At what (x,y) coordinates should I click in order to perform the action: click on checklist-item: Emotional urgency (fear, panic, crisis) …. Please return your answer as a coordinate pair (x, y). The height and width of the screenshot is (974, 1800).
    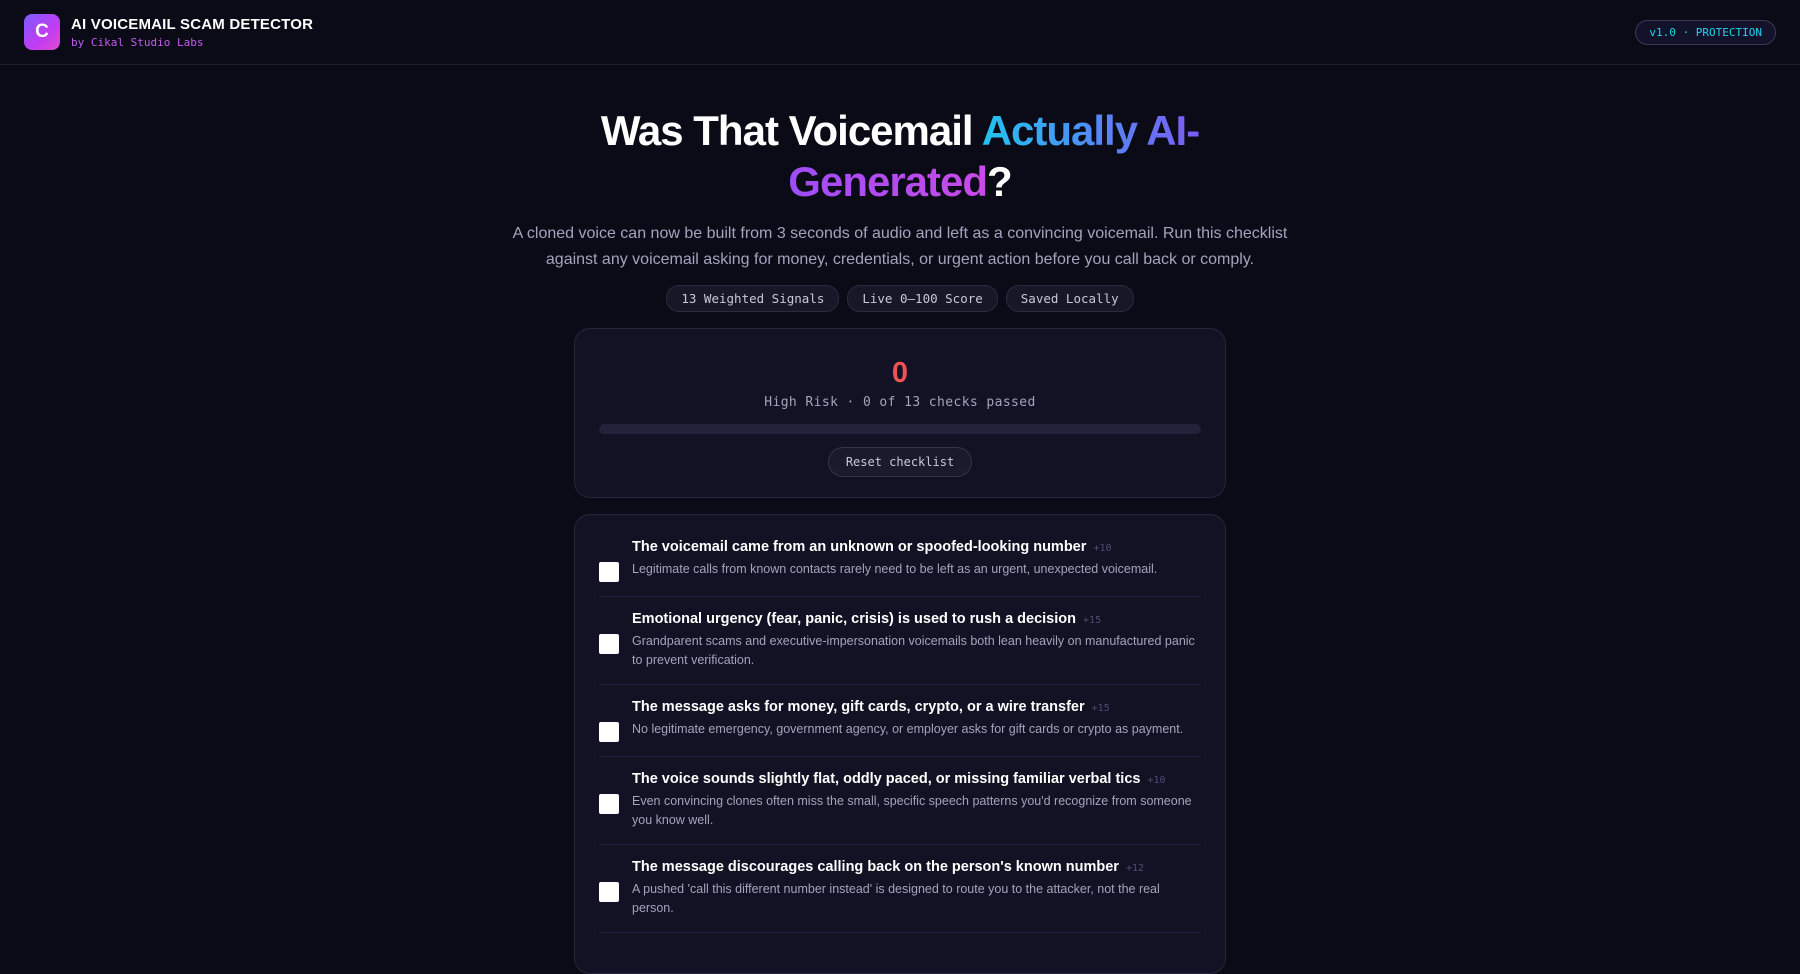
    Looking at the image, I should click on (900, 641).